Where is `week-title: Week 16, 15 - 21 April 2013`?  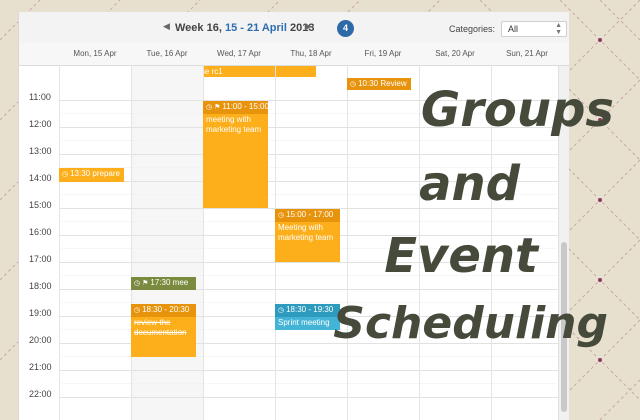
week-title: Week 16, 15 - 21 April 2013 is located at coordinates (244, 28).